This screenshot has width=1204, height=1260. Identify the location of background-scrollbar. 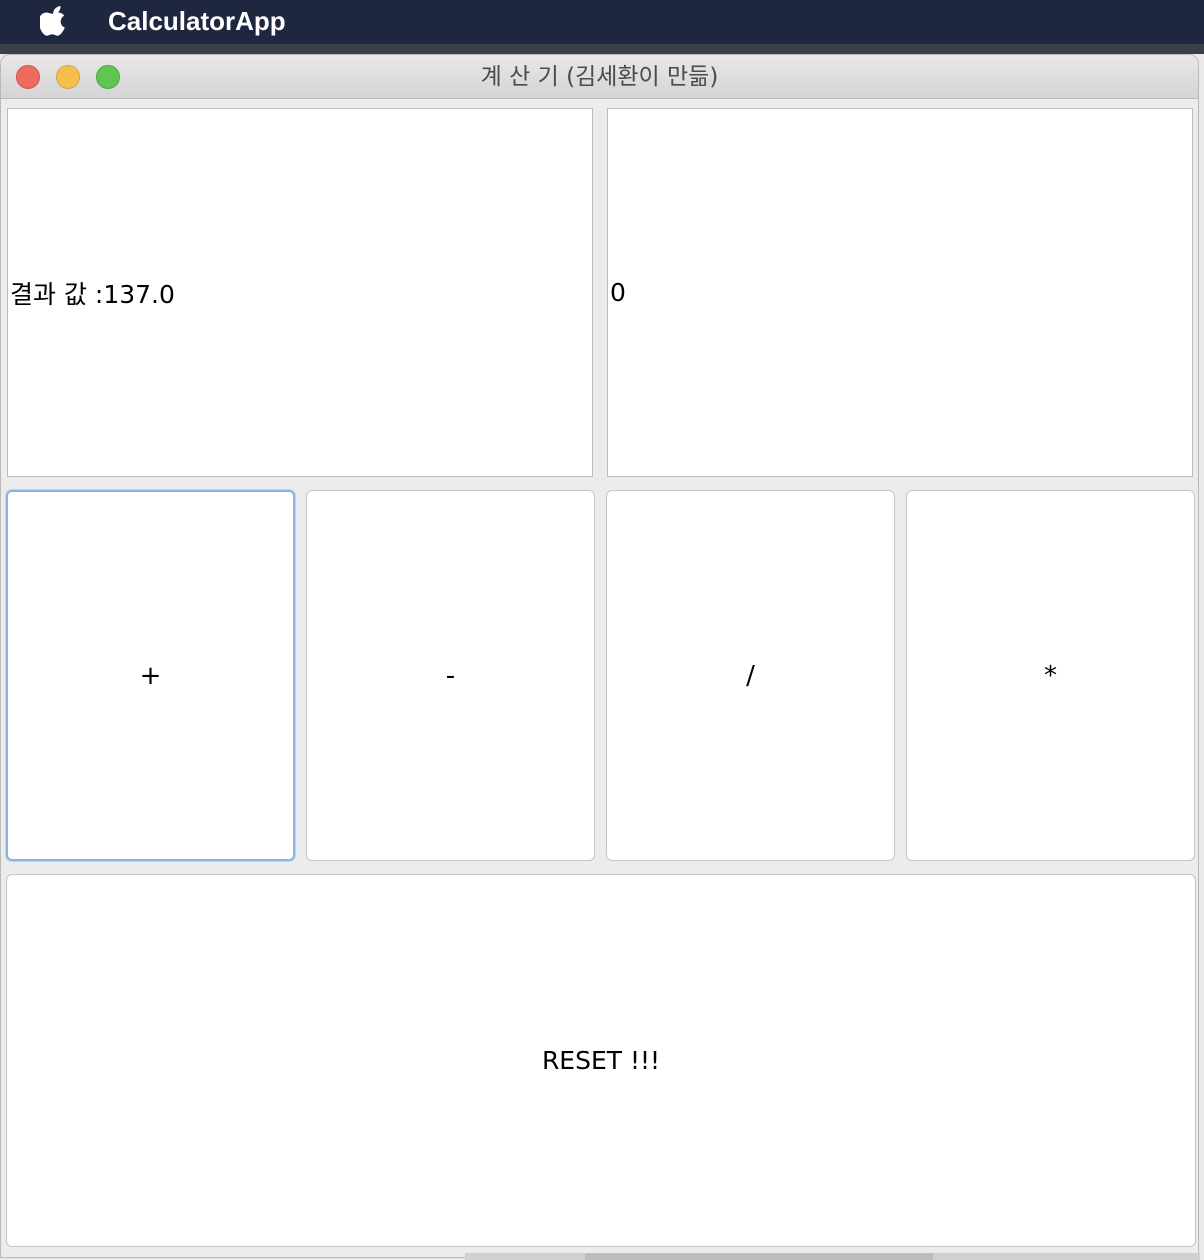
(832, 1256).